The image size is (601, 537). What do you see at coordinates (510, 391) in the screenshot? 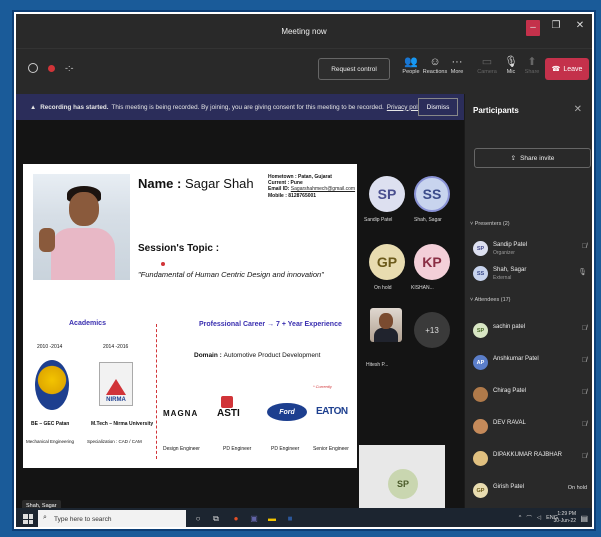
I see `participant-name: Chirag Patel` at bounding box center [510, 391].